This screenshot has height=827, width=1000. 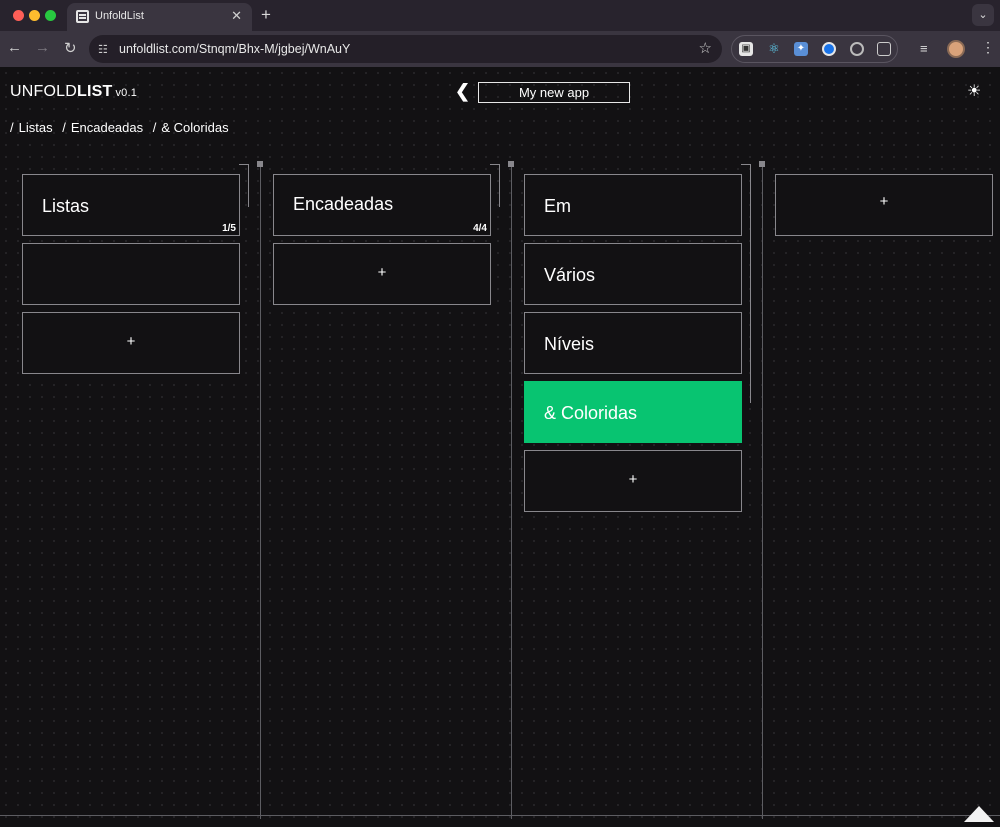 What do you see at coordinates (570, 275) in the screenshot?
I see `item-label: Vários` at bounding box center [570, 275].